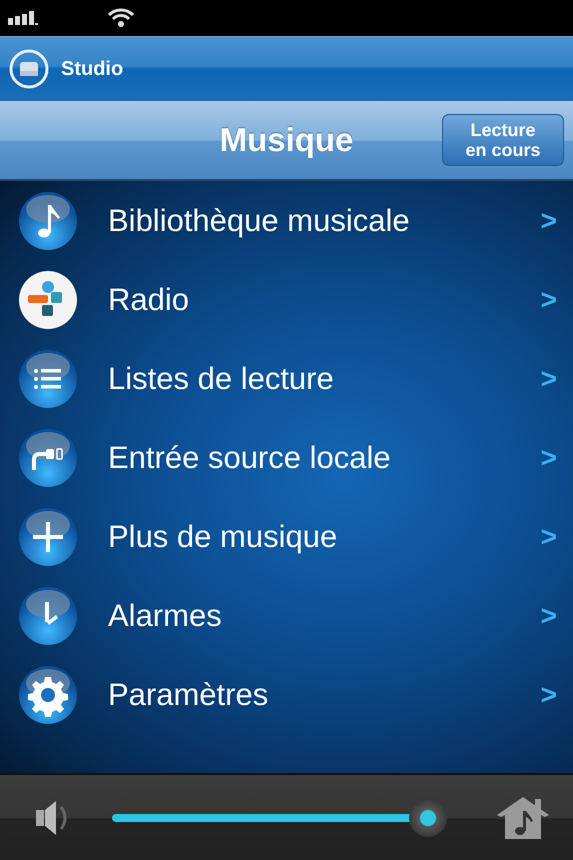  What do you see at coordinates (189, 694) in the screenshot?
I see `menu-label: Paramètres` at bounding box center [189, 694].